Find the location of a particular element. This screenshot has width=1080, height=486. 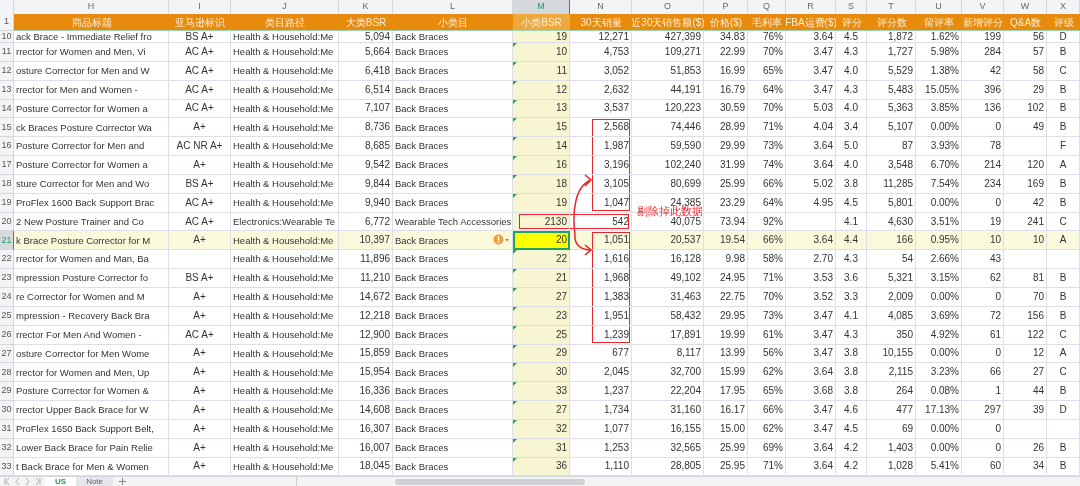

table-cell: 15 is located at coordinates (541, 128).